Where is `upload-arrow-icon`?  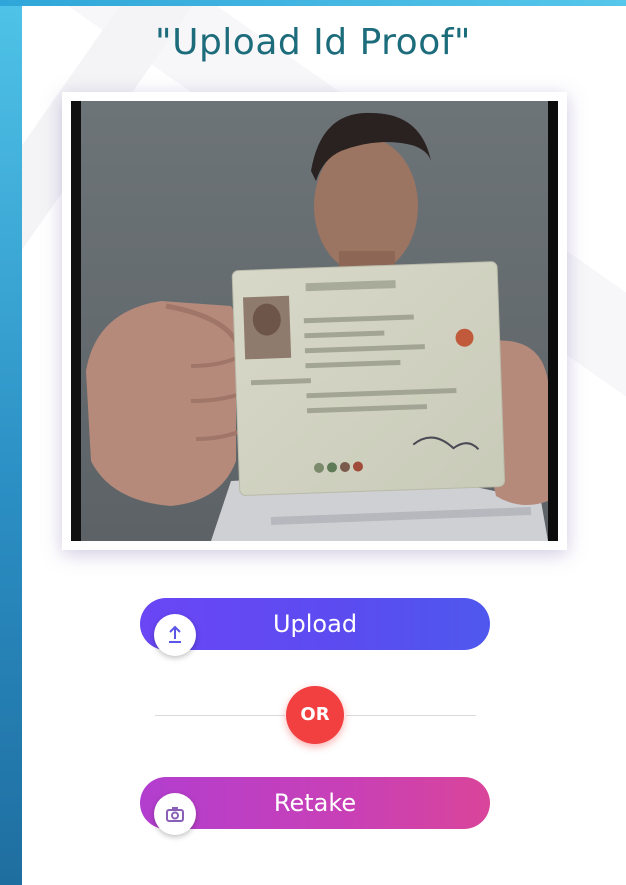 upload-arrow-icon is located at coordinates (175, 635).